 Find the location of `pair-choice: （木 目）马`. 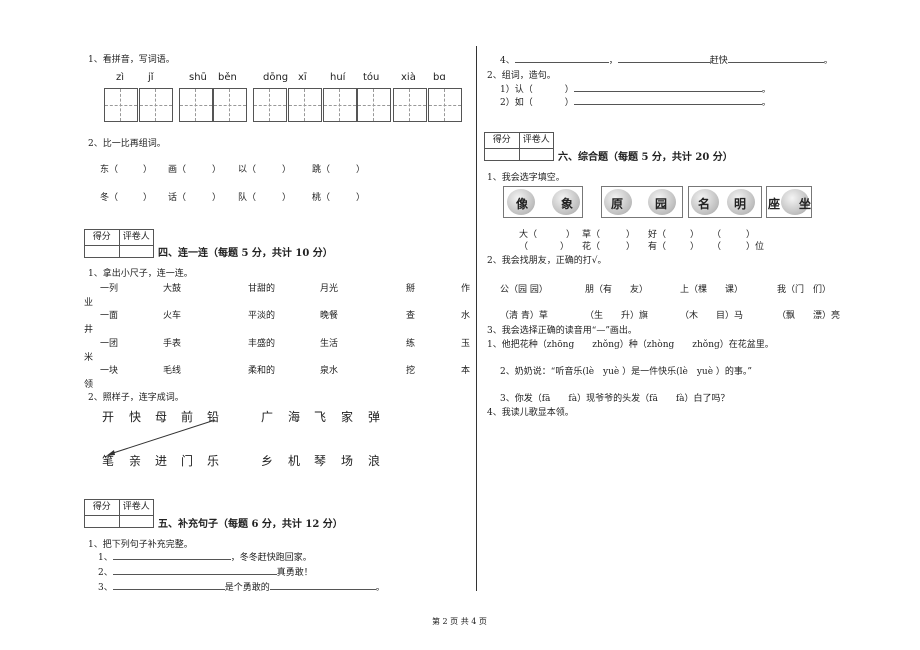

pair-choice: （木 目）马 is located at coordinates (711, 314).